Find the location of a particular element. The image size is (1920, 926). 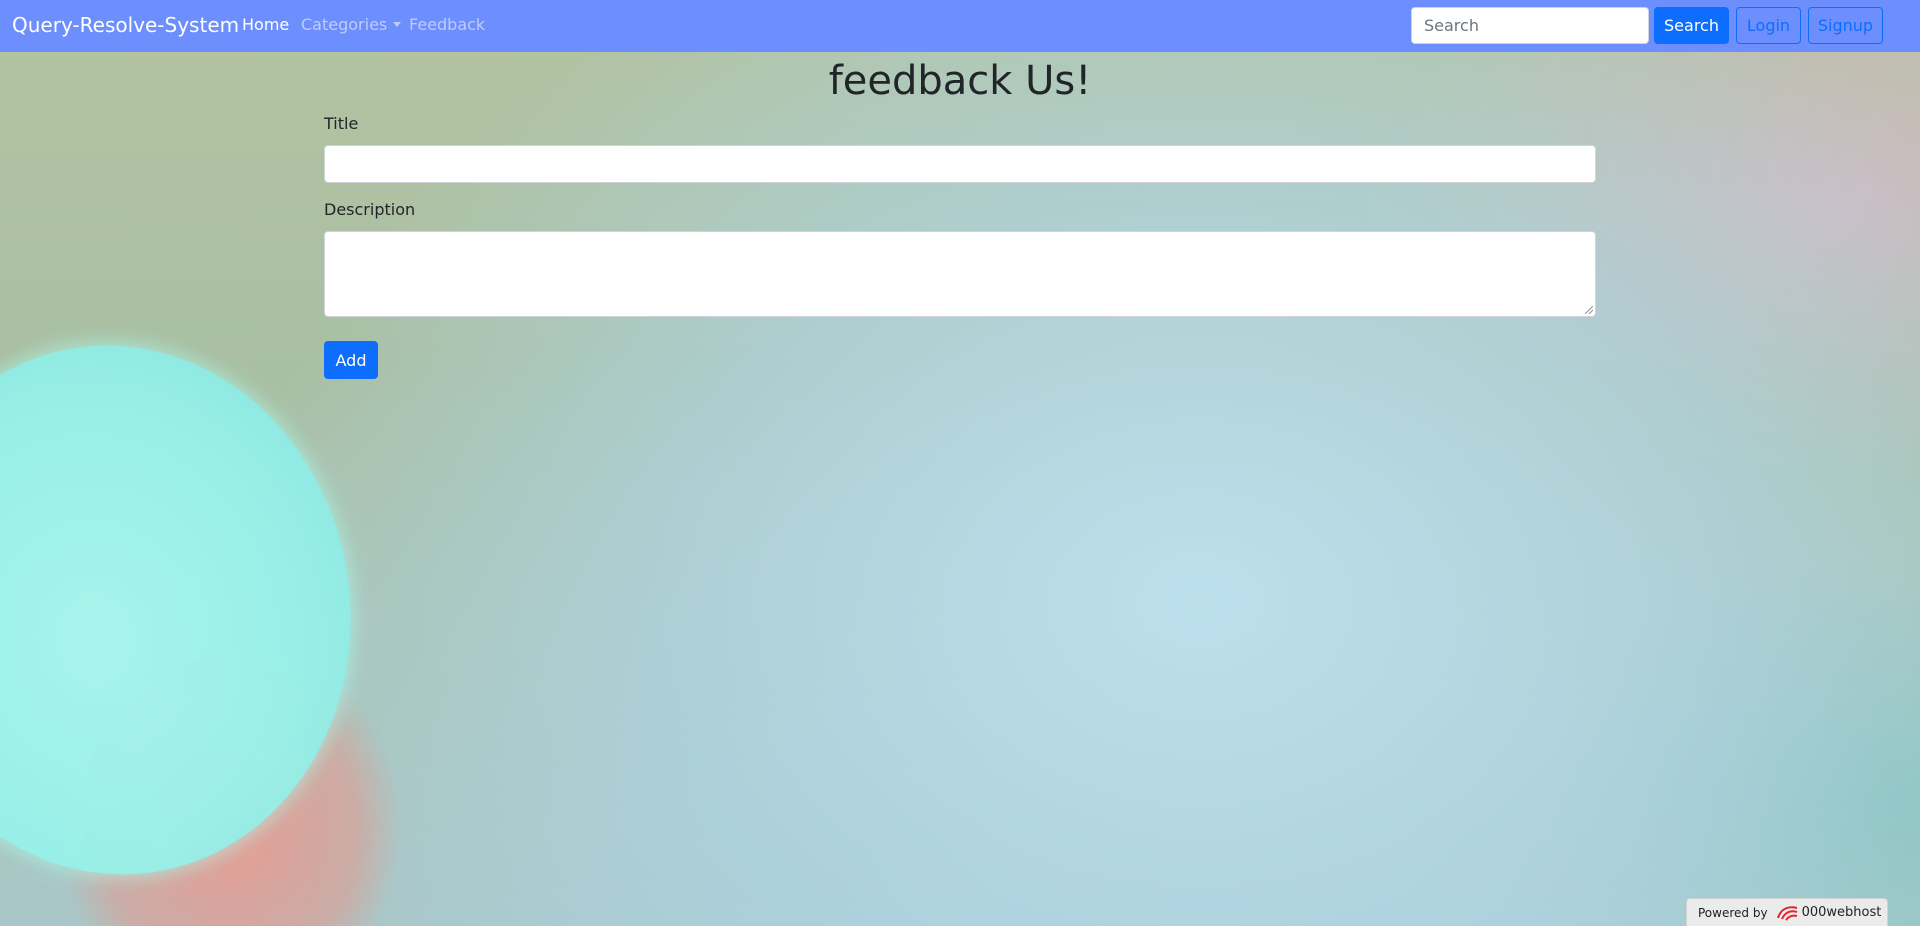

nav-link-categories-dropdown: Categories is located at coordinates (351, 24).